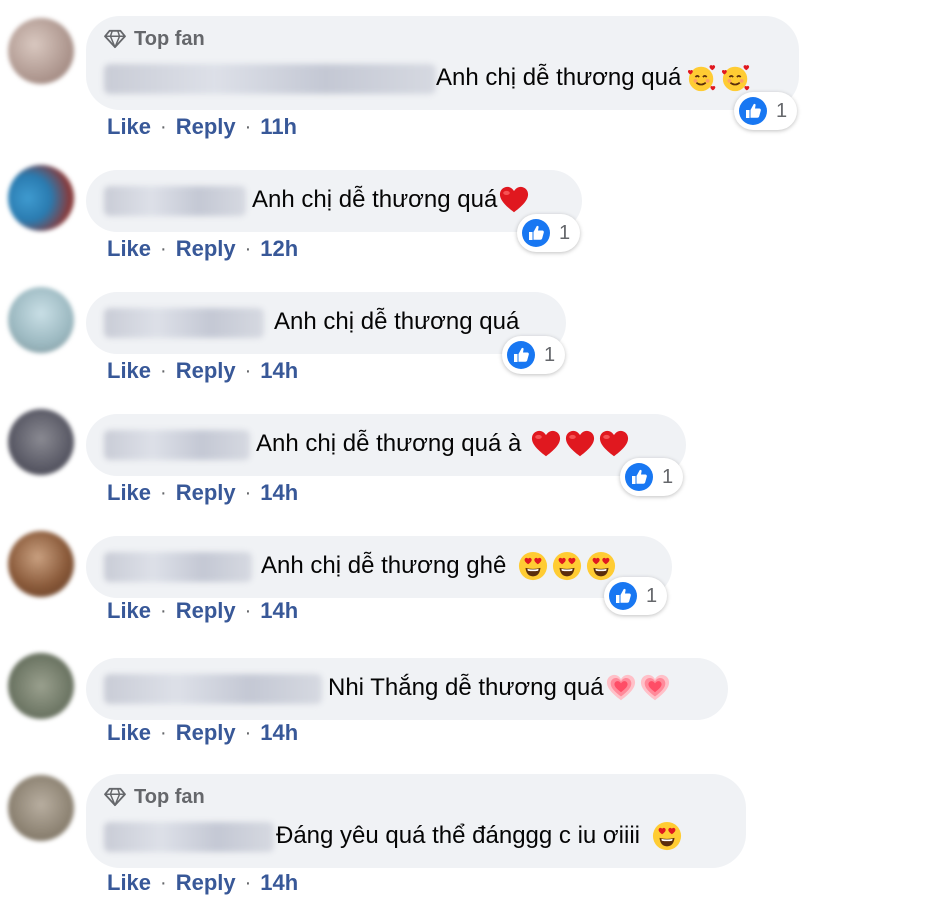  I want to click on comment-bubble: Top fan Anh chị dễ thương quá, so click(442, 63).